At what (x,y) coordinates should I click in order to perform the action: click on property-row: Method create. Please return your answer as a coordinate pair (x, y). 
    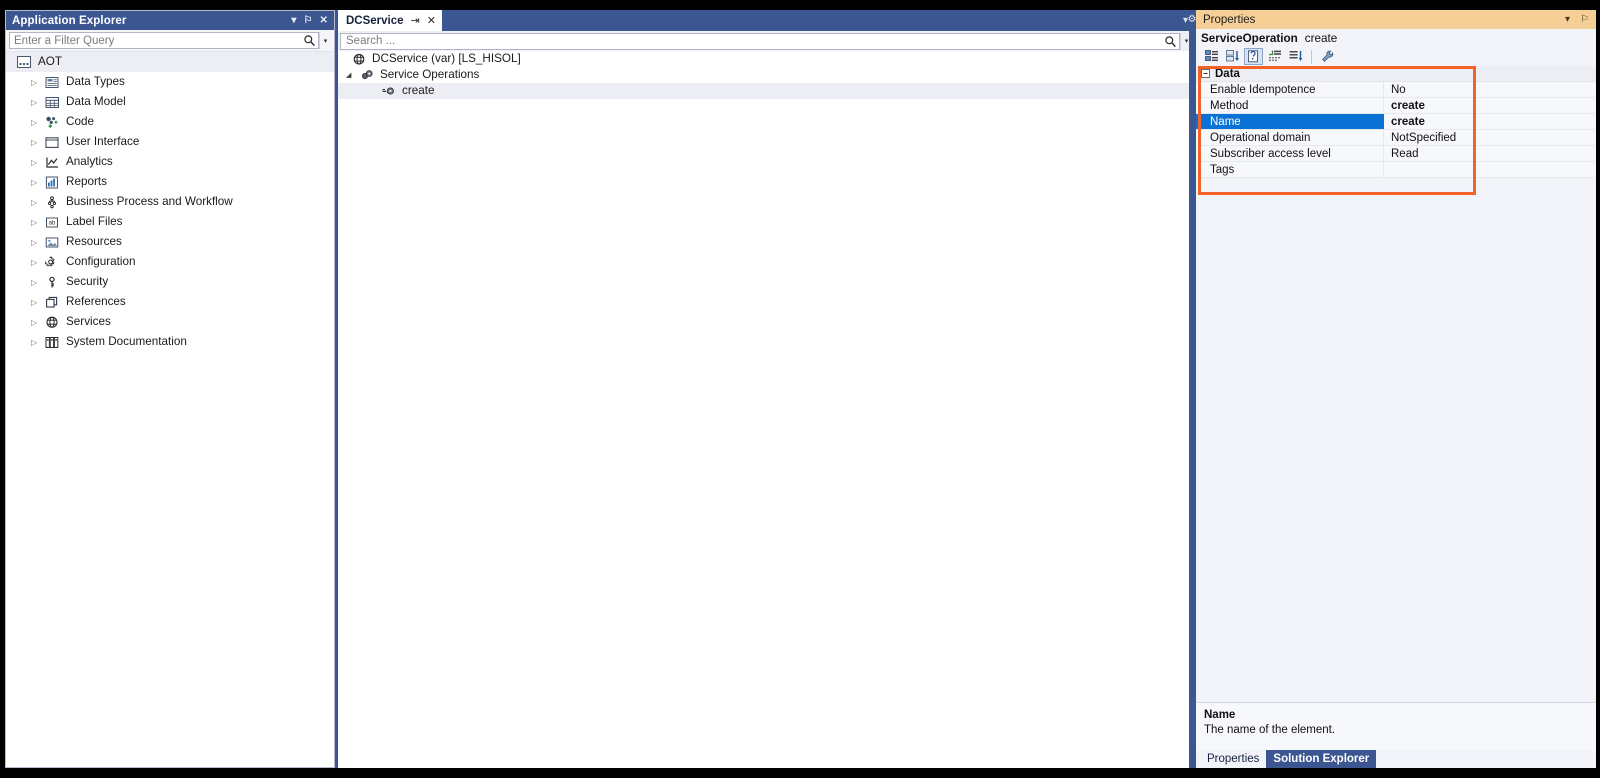
    Looking at the image, I should click on (1396, 106).